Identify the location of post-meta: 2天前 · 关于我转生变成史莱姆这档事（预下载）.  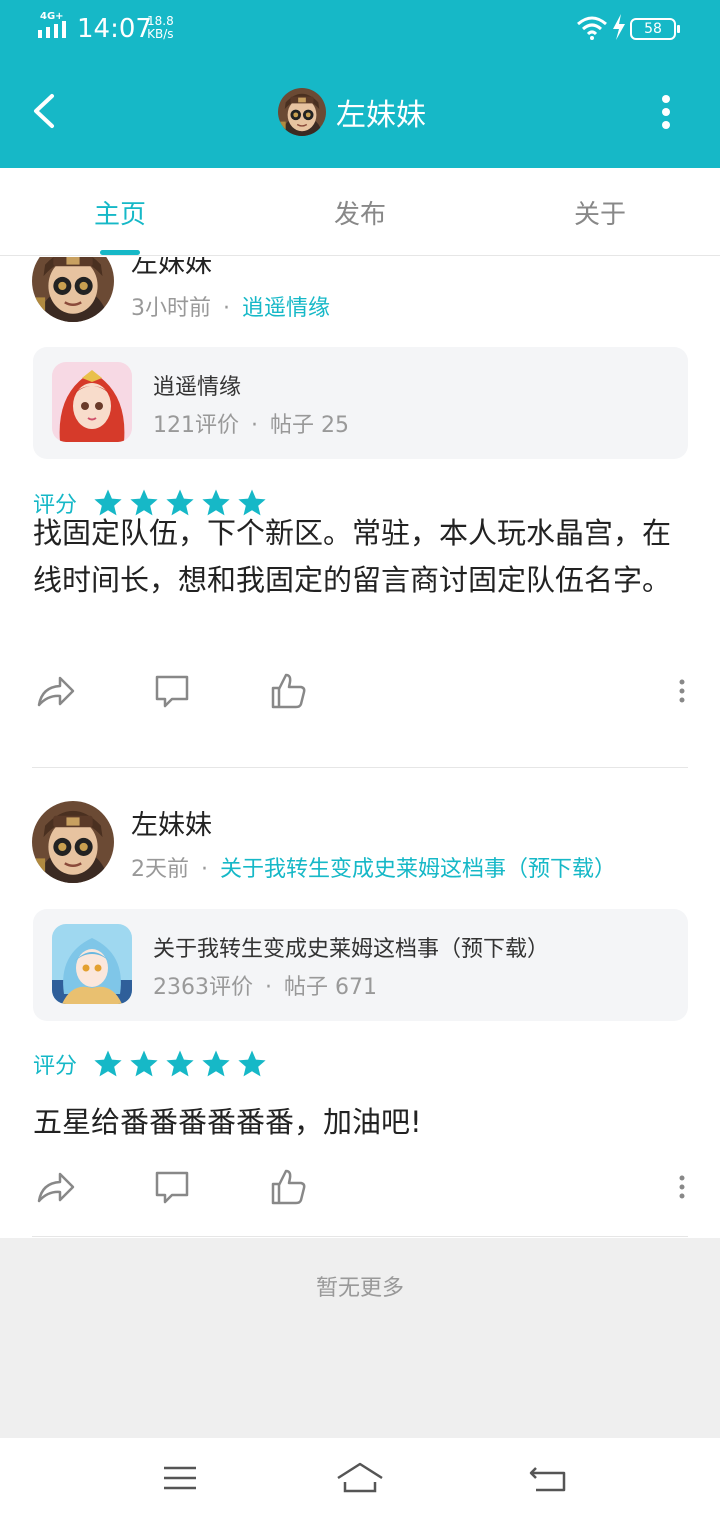
(374, 869).